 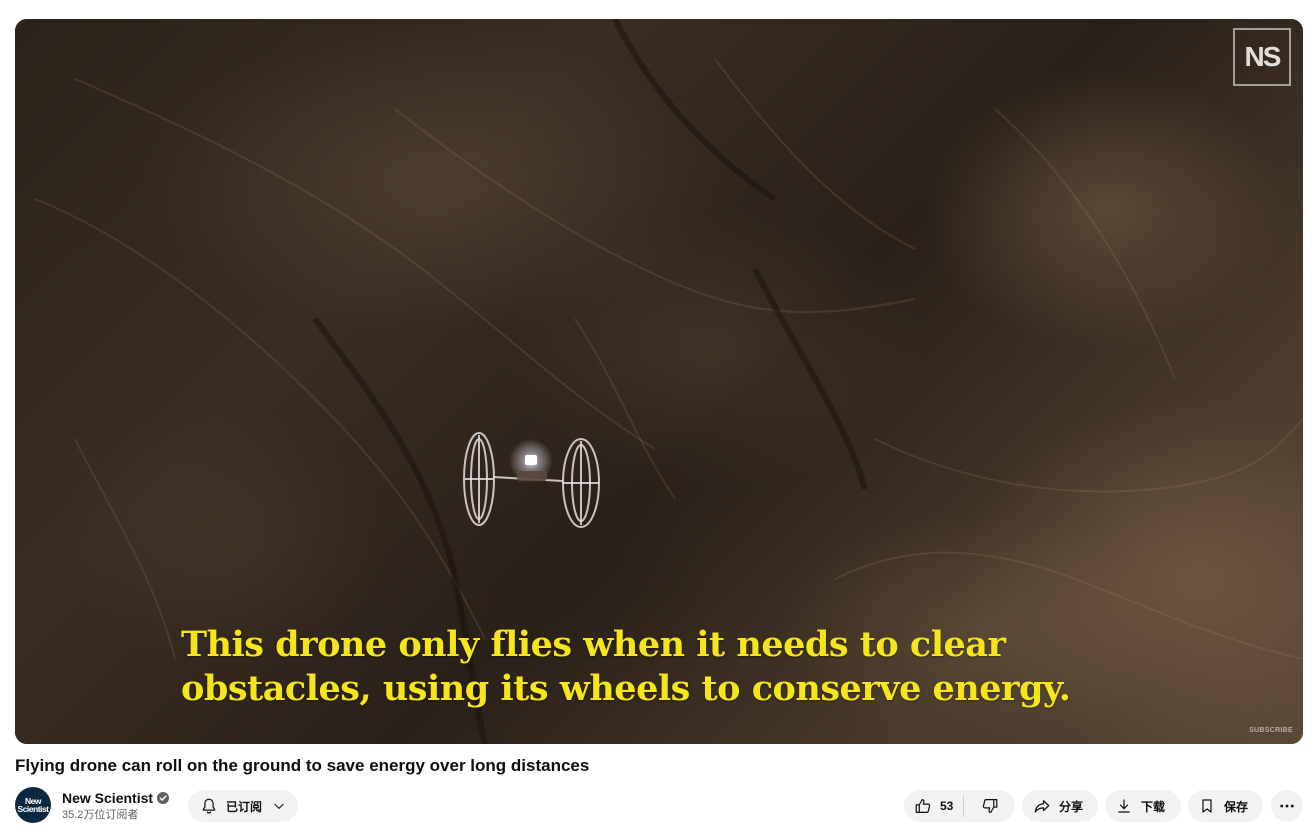 What do you see at coordinates (923, 806) in the screenshot?
I see `thumbs-up-icon` at bounding box center [923, 806].